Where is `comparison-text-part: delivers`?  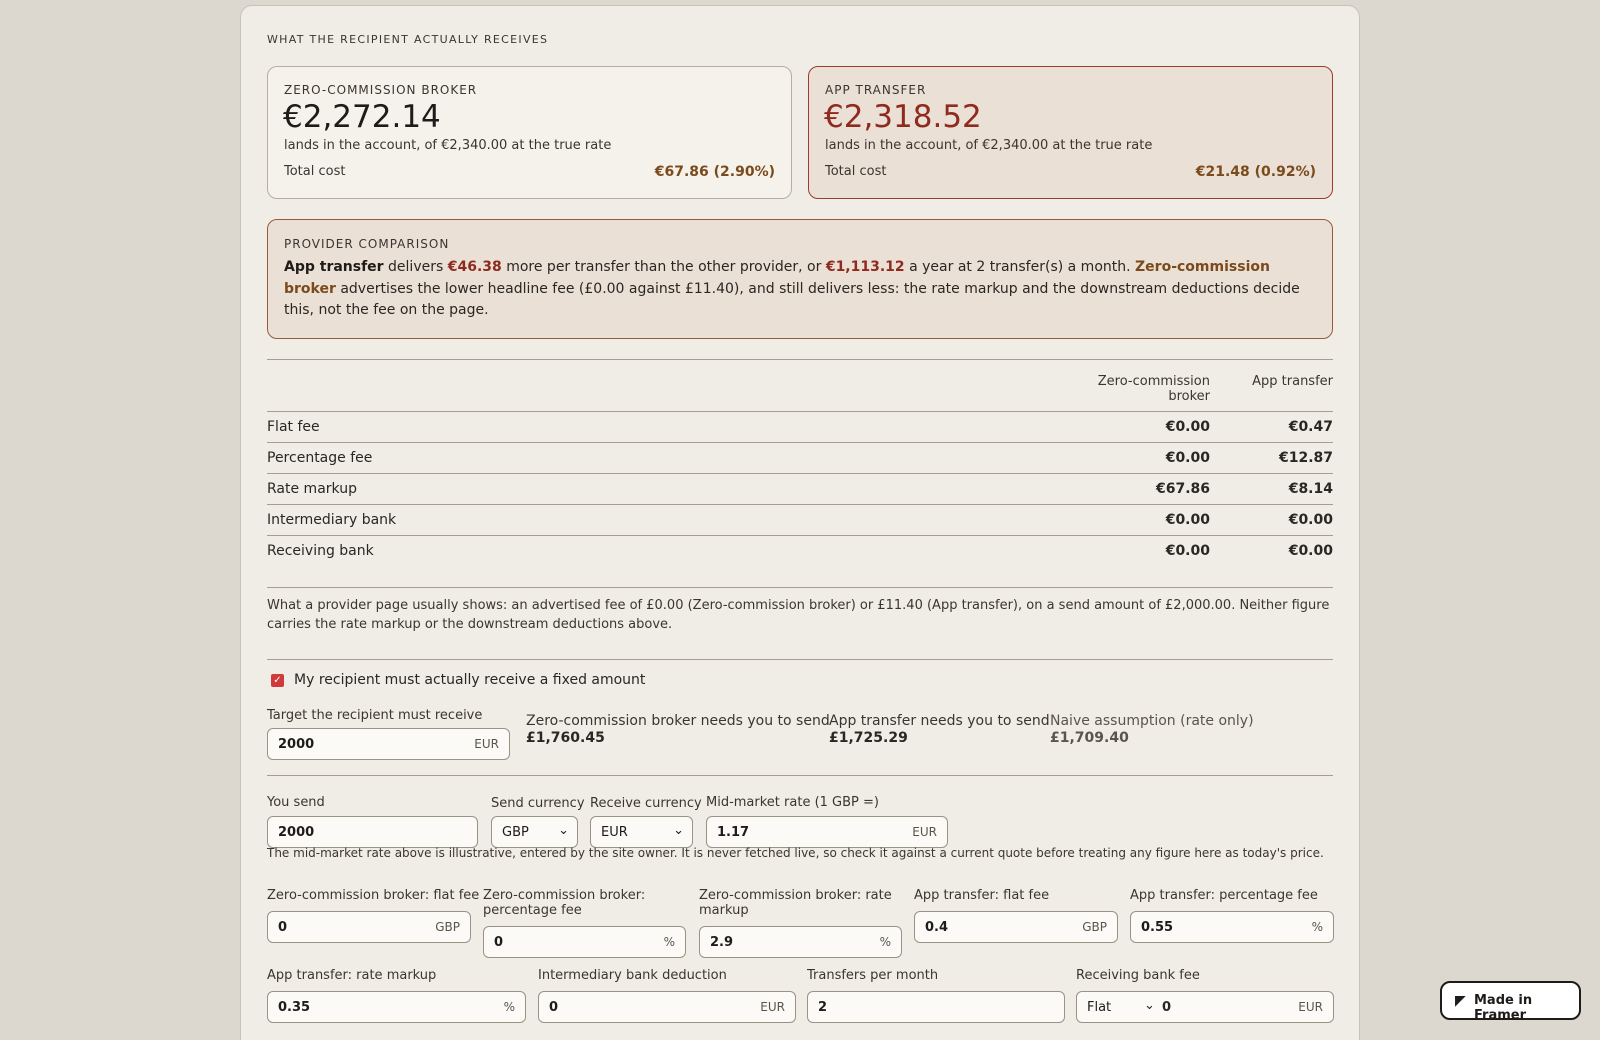
comparison-text-part: delivers is located at coordinates (415, 267).